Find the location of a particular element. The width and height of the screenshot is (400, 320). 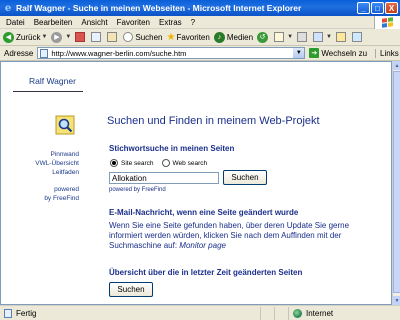

messenger-button is located at coordinates (357, 37).